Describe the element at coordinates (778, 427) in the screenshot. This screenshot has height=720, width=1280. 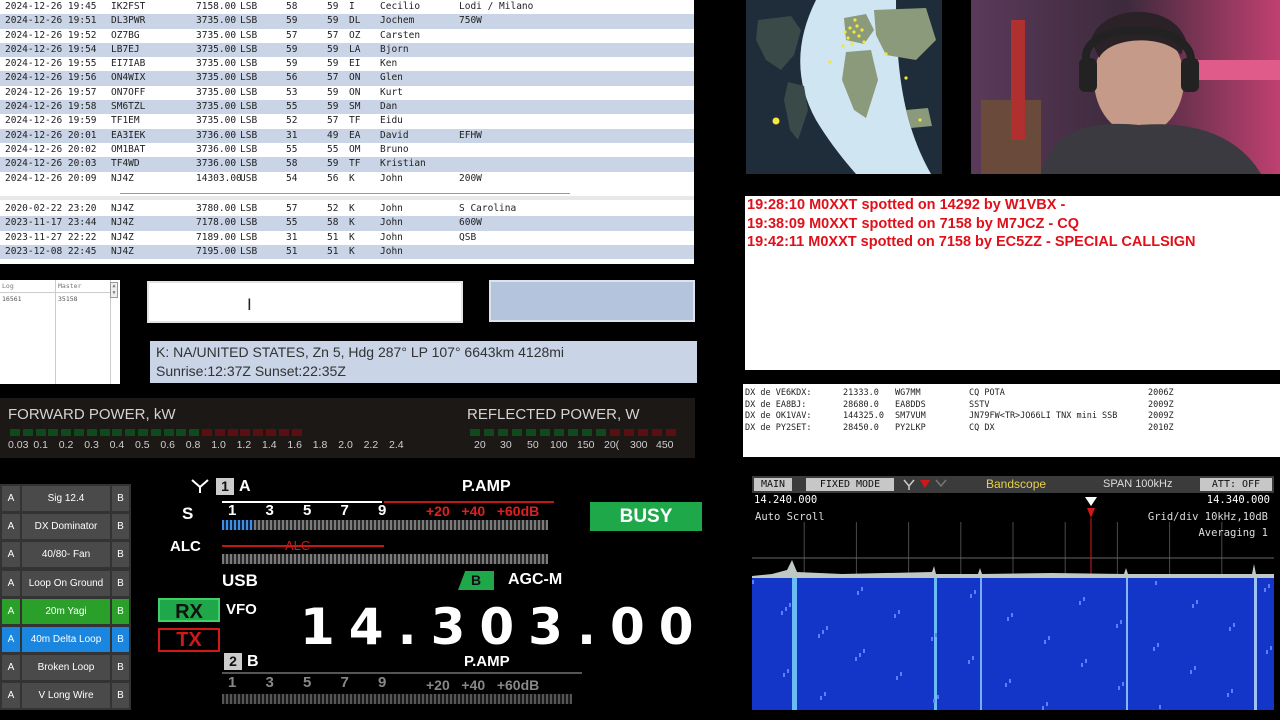
I see `dx-spotter: DX de PY2SET:` at that location.